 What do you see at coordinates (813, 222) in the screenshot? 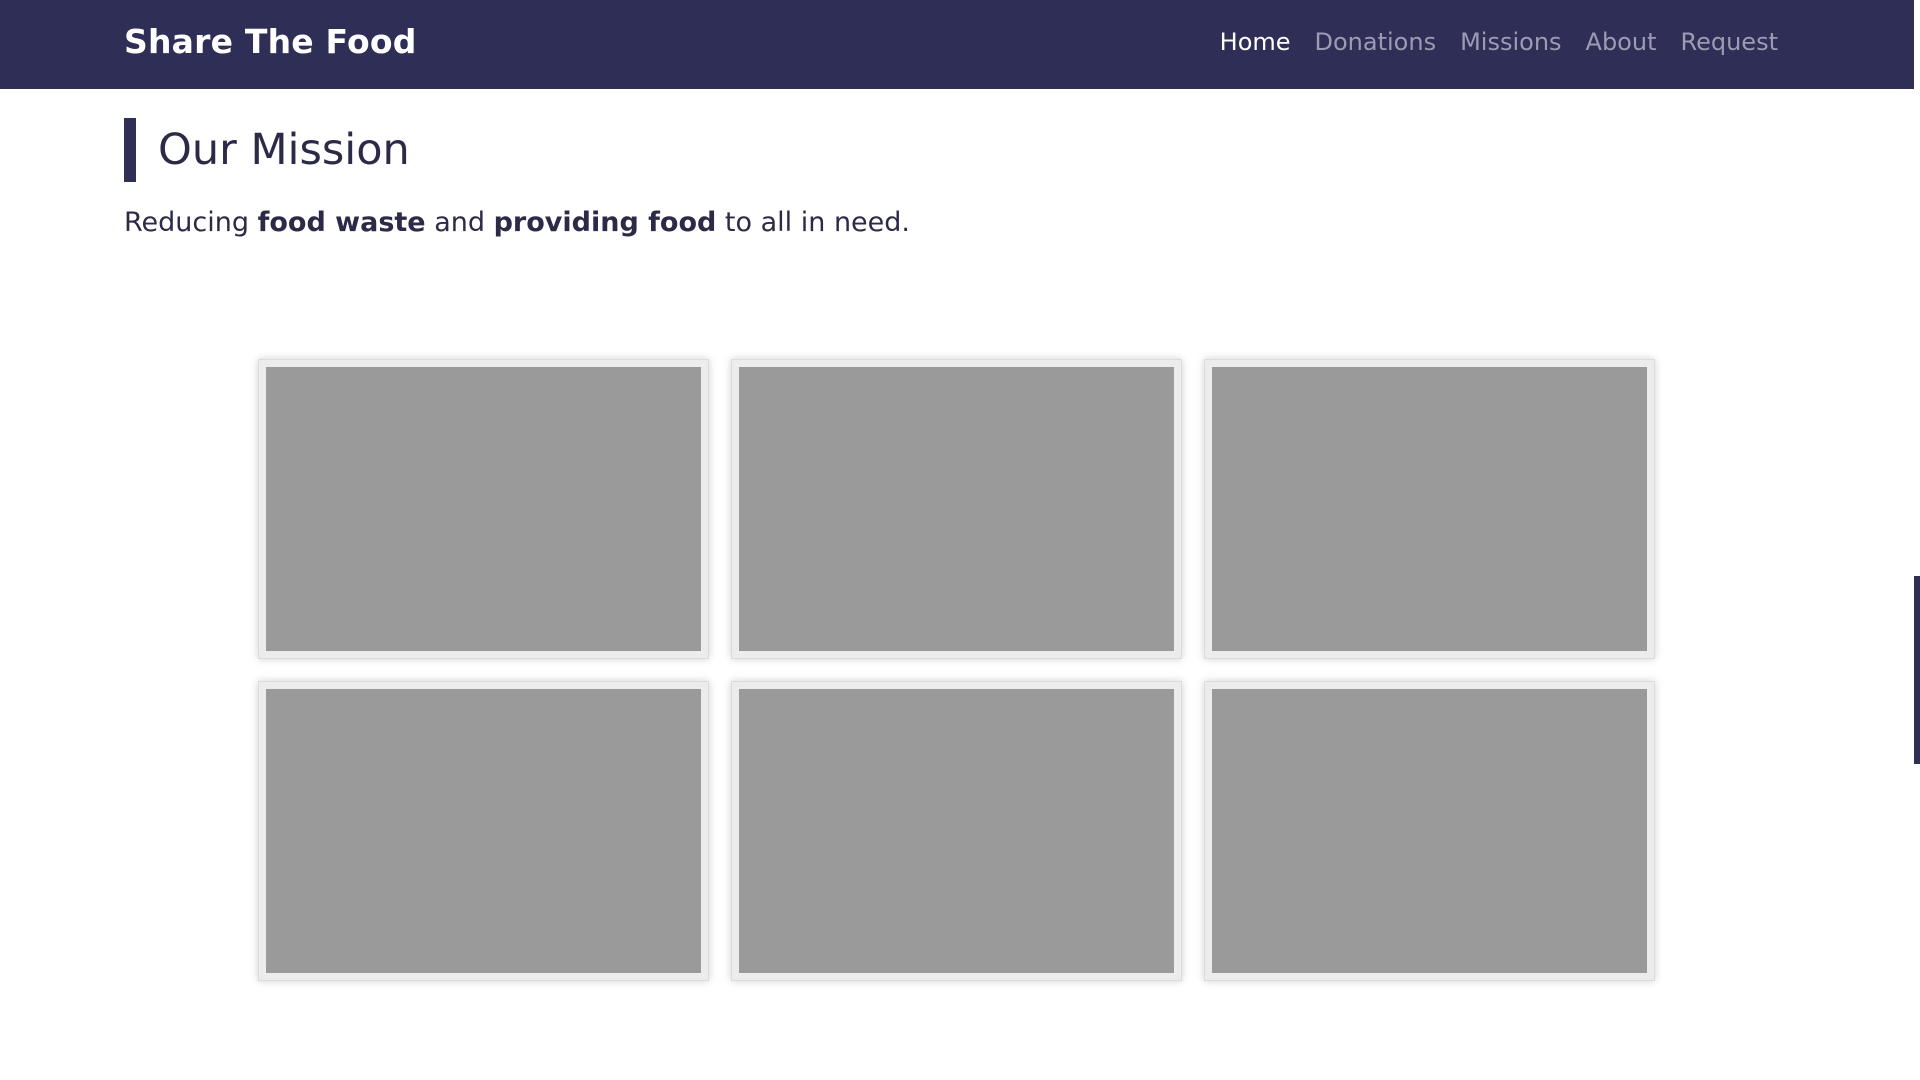
I see `mission-text-part-3: to all in need.` at bounding box center [813, 222].